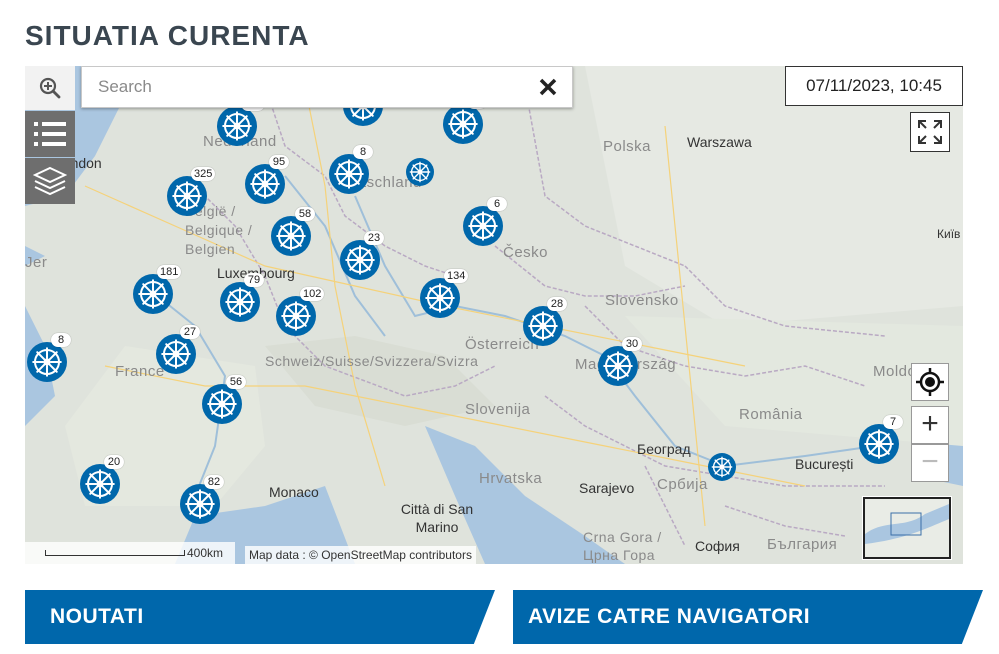  I want to click on fullscreen-icon, so click(930, 132).